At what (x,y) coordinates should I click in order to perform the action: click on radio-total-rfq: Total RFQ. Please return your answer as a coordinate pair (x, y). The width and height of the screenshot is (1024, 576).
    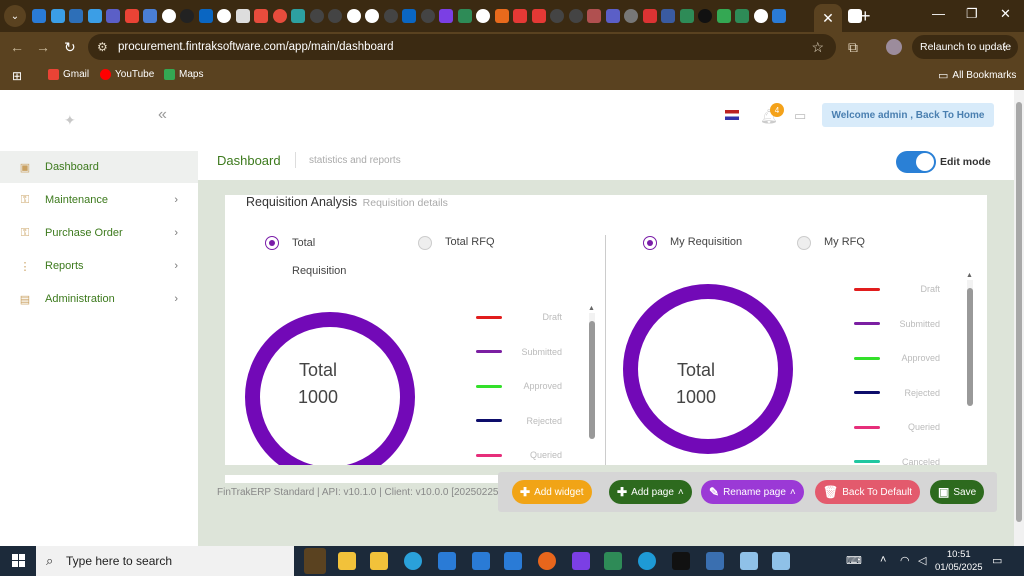
    Looking at the image, I should click on (456, 243).